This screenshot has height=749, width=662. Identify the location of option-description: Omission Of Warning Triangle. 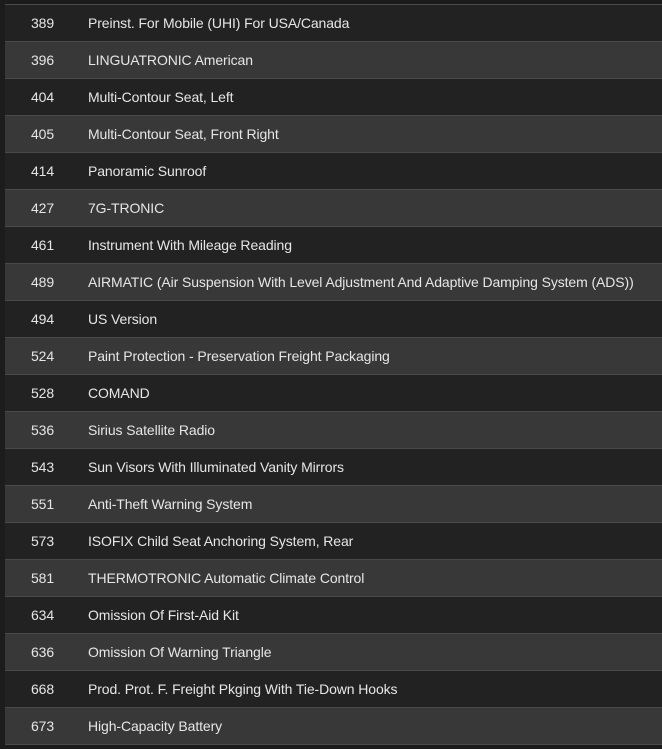
(180, 652).